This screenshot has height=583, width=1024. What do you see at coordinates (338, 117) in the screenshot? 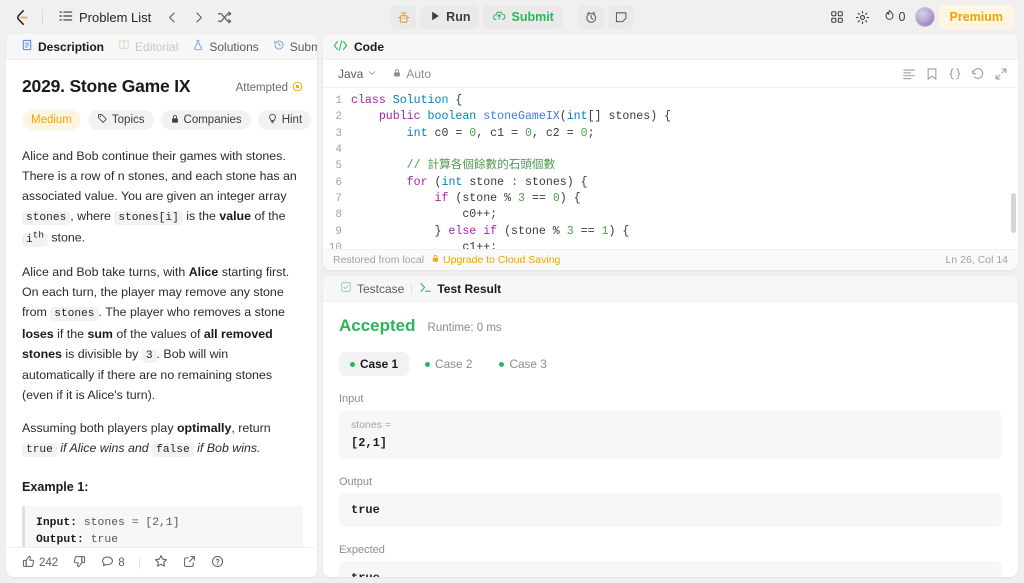
I see `line-number: 2` at bounding box center [338, 117].